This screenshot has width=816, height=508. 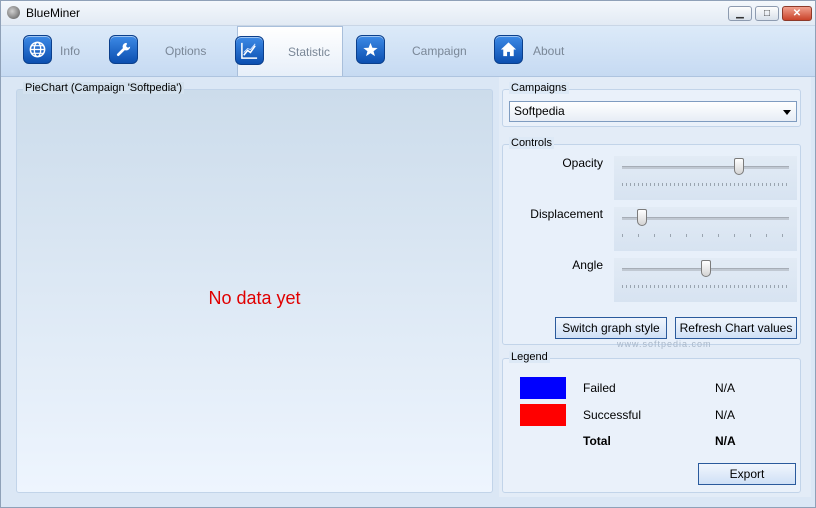 I want to click on tab-options: Options, so click(x=161, y=51).